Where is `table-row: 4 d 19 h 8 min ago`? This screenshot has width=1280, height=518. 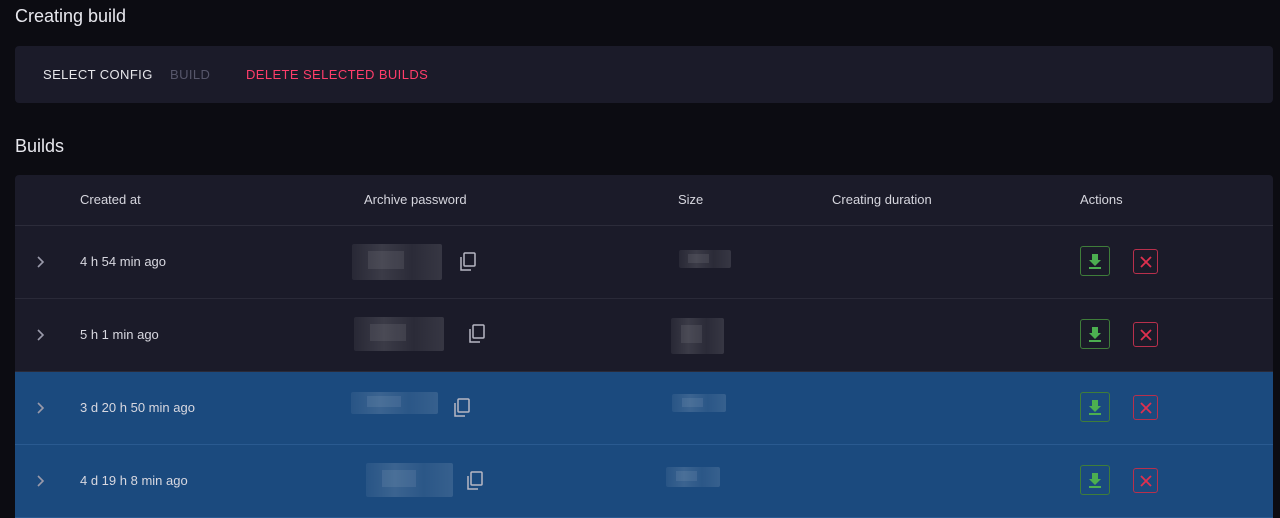 table-row: 4 d 19 h 8 min ago is located at coordinates (644, 481).